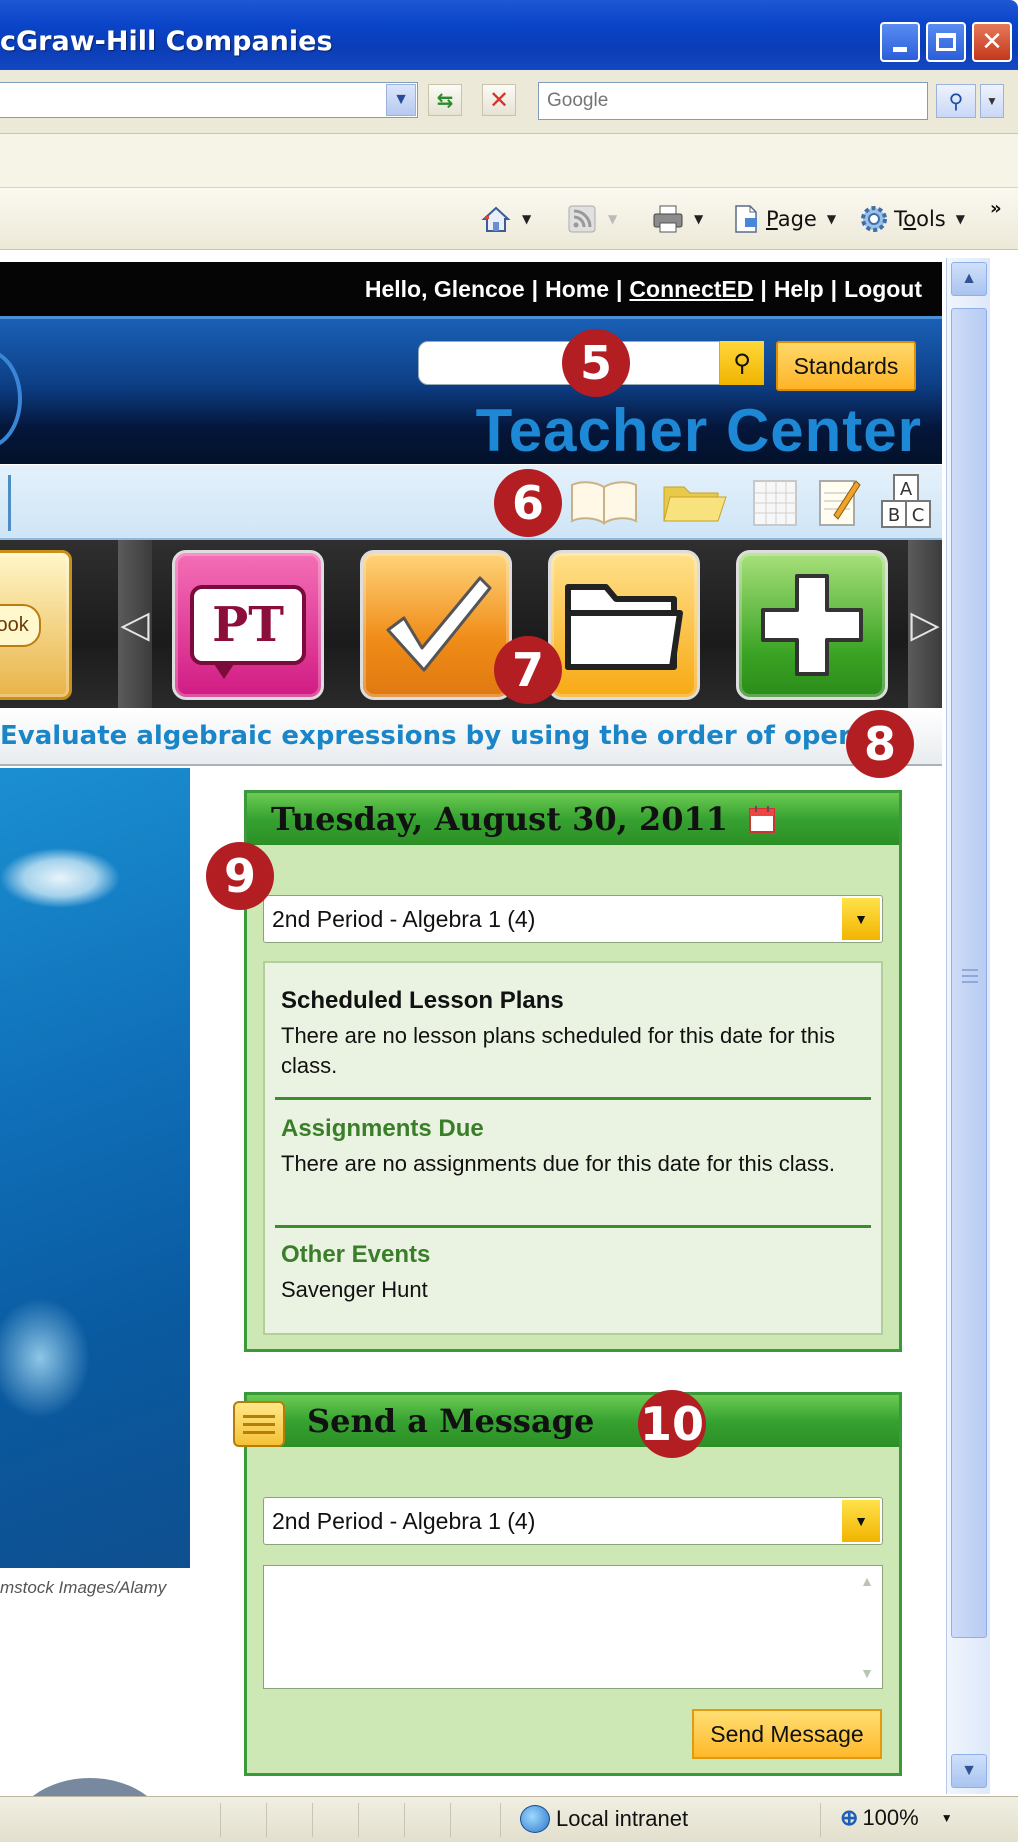 This screenshot has height=1842, width=1018. I want to click on svg-text: C, so click(918, 515).